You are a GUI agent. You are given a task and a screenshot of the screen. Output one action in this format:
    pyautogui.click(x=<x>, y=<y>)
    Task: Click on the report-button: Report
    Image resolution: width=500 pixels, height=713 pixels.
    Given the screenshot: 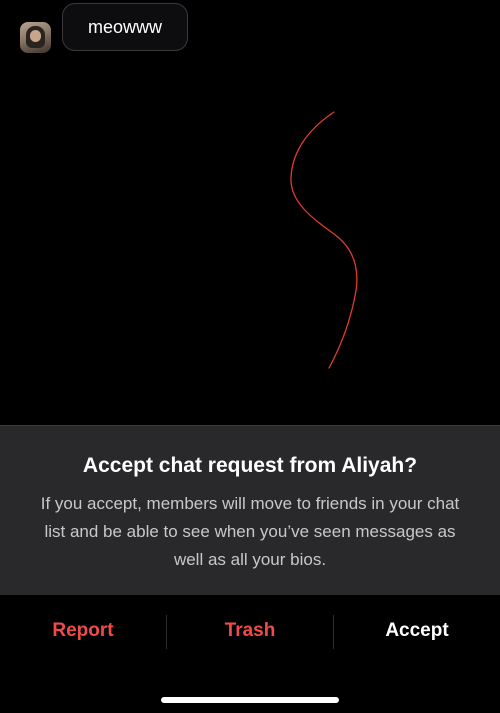 What is the action you would take?
    pyautogui.click(x=83, y=631)
    